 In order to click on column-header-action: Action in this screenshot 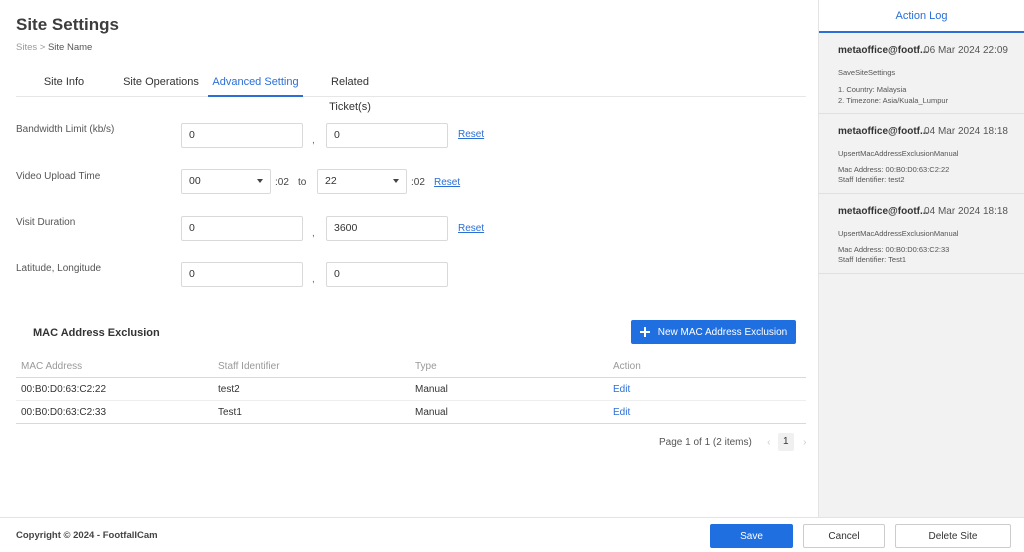, I will do `click(627, 366)`.